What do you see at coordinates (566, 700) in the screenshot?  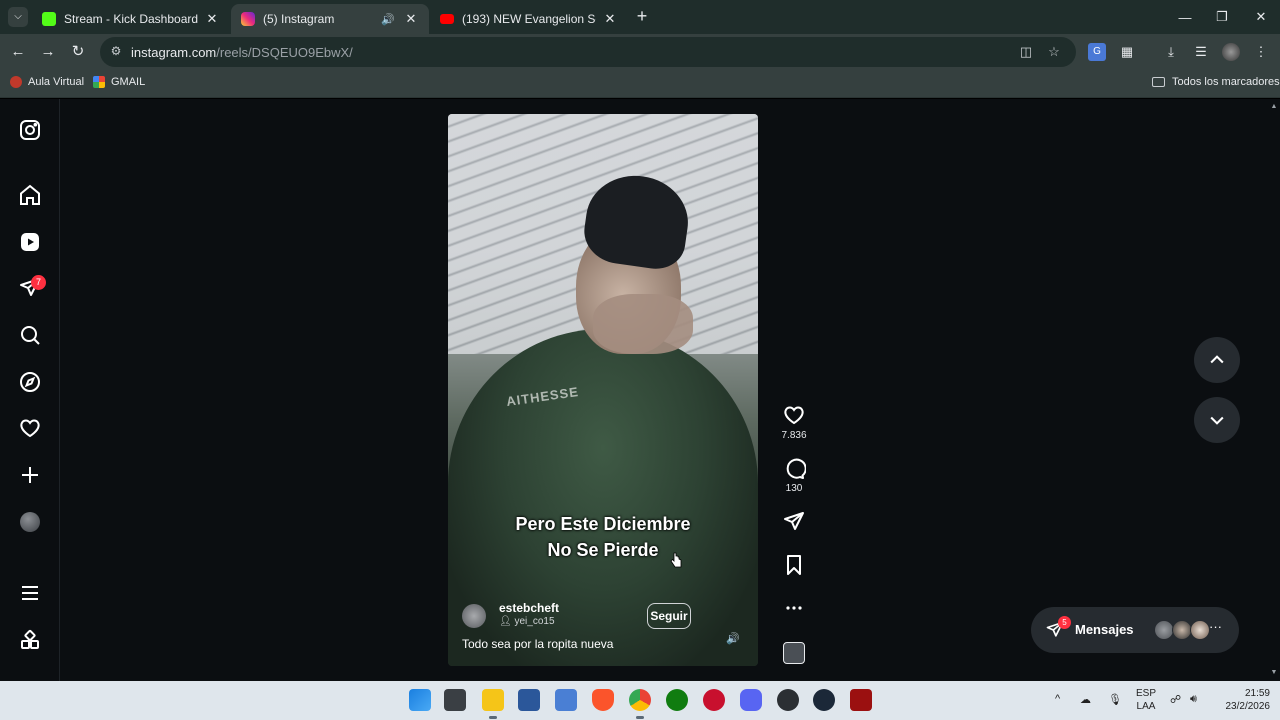 I see `vpn-app-icon` at bounding box center [566, 700].